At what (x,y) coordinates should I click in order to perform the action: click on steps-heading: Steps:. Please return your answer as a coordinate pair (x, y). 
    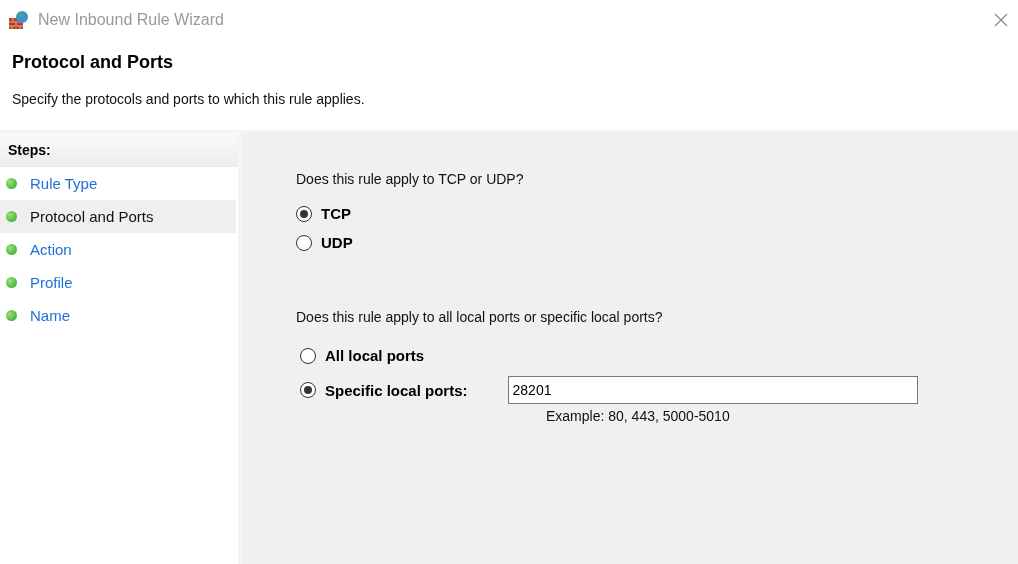
    Looking at the image, I should click on (119, 150).